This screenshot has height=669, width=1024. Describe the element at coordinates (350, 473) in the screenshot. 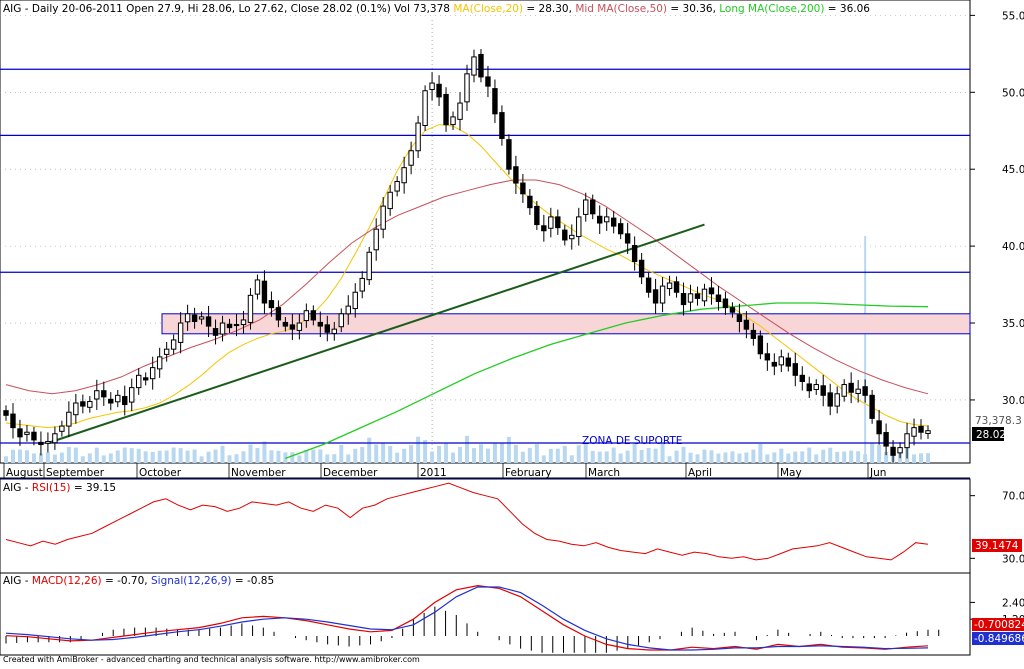

I see `month-label-4: December` at that location.